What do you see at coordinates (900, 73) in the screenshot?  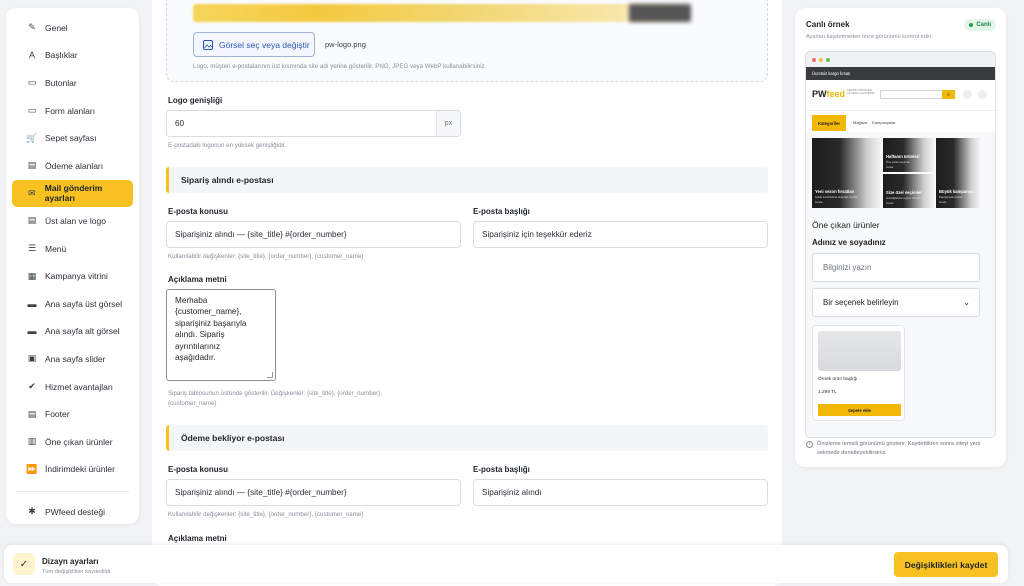 I see `preview-top-bar: Ücretsiz kargo fırsatı` at bounding box center [900, 73].